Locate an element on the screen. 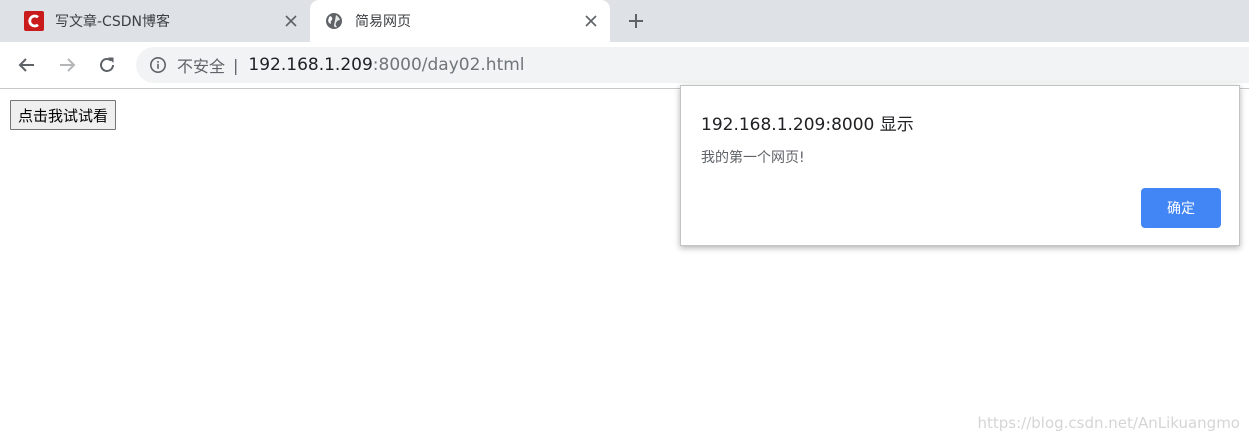 The image size is (1249, 441). dialog-message: 我的第一个网页! is located at coordinates (753, 158).